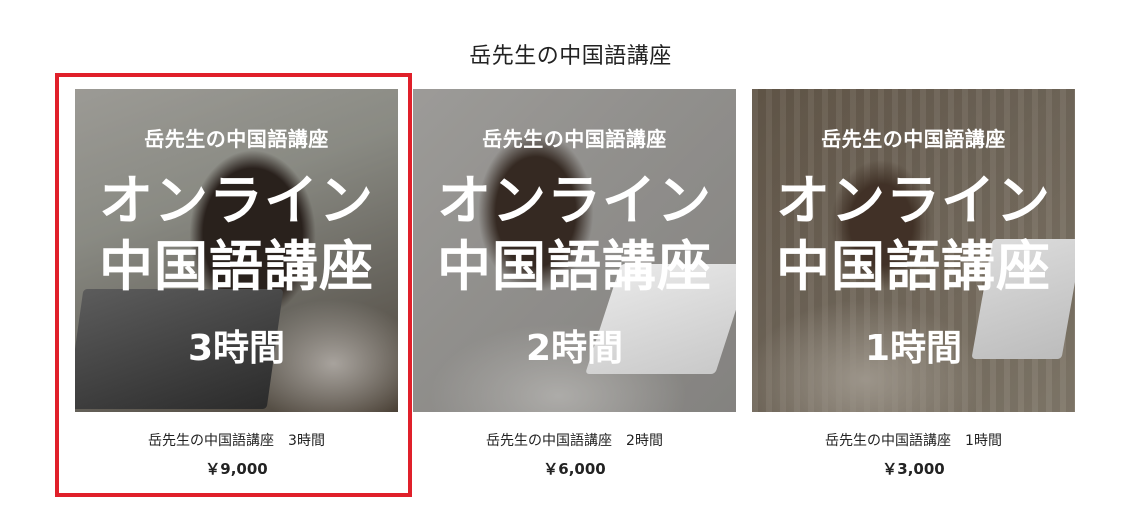  I want to click on thumbnail-hours: 1時間, so click(913, 348).